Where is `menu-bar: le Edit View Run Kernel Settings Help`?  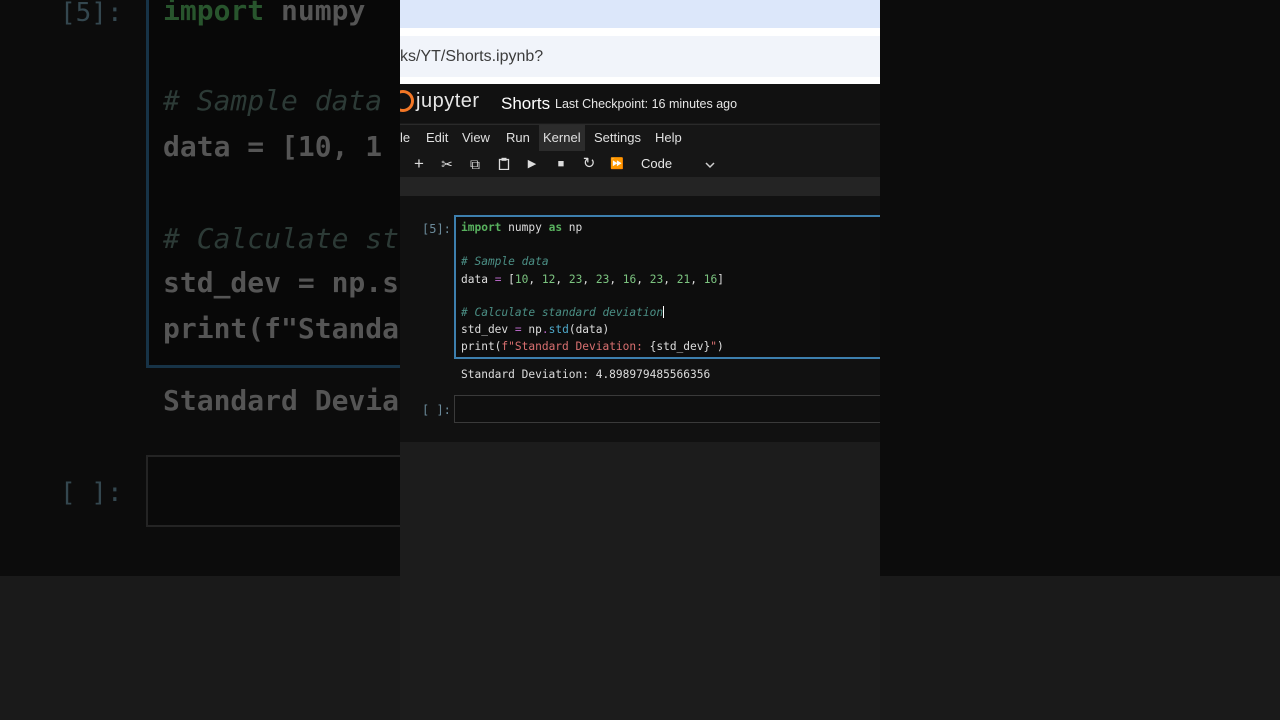
menu-bar: le Edit View Run Kernel Settings Help is located at coordinates (640, 138).